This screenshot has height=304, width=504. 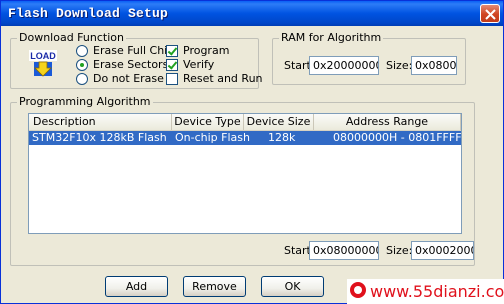 What do you see at coordinates (43, 64) in the screenshot?
I see `load-icon: LOAD` at bounding box center [43, 64].